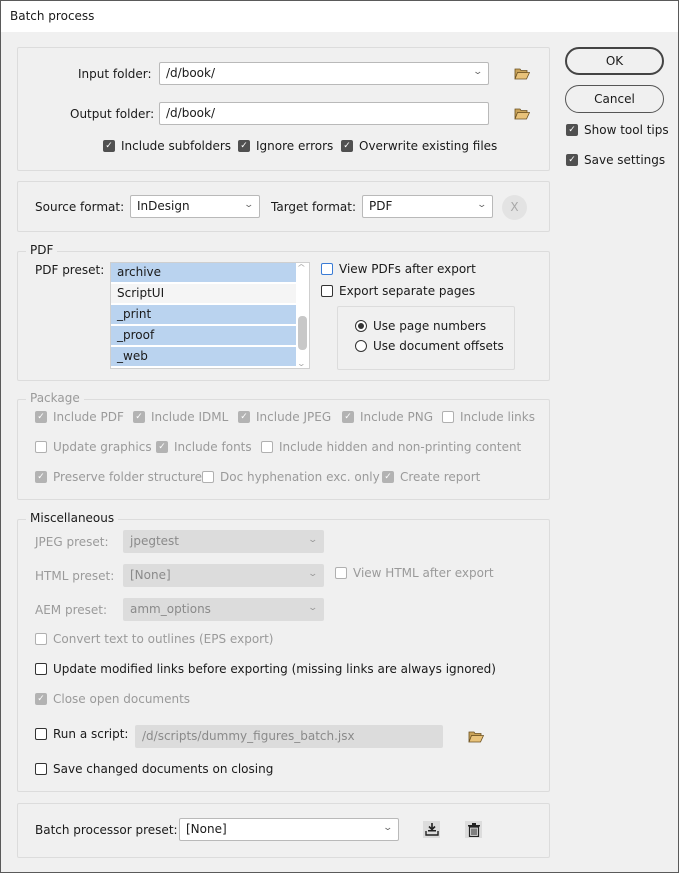  I want to click on clear-format-button: X, so click(514, 207).